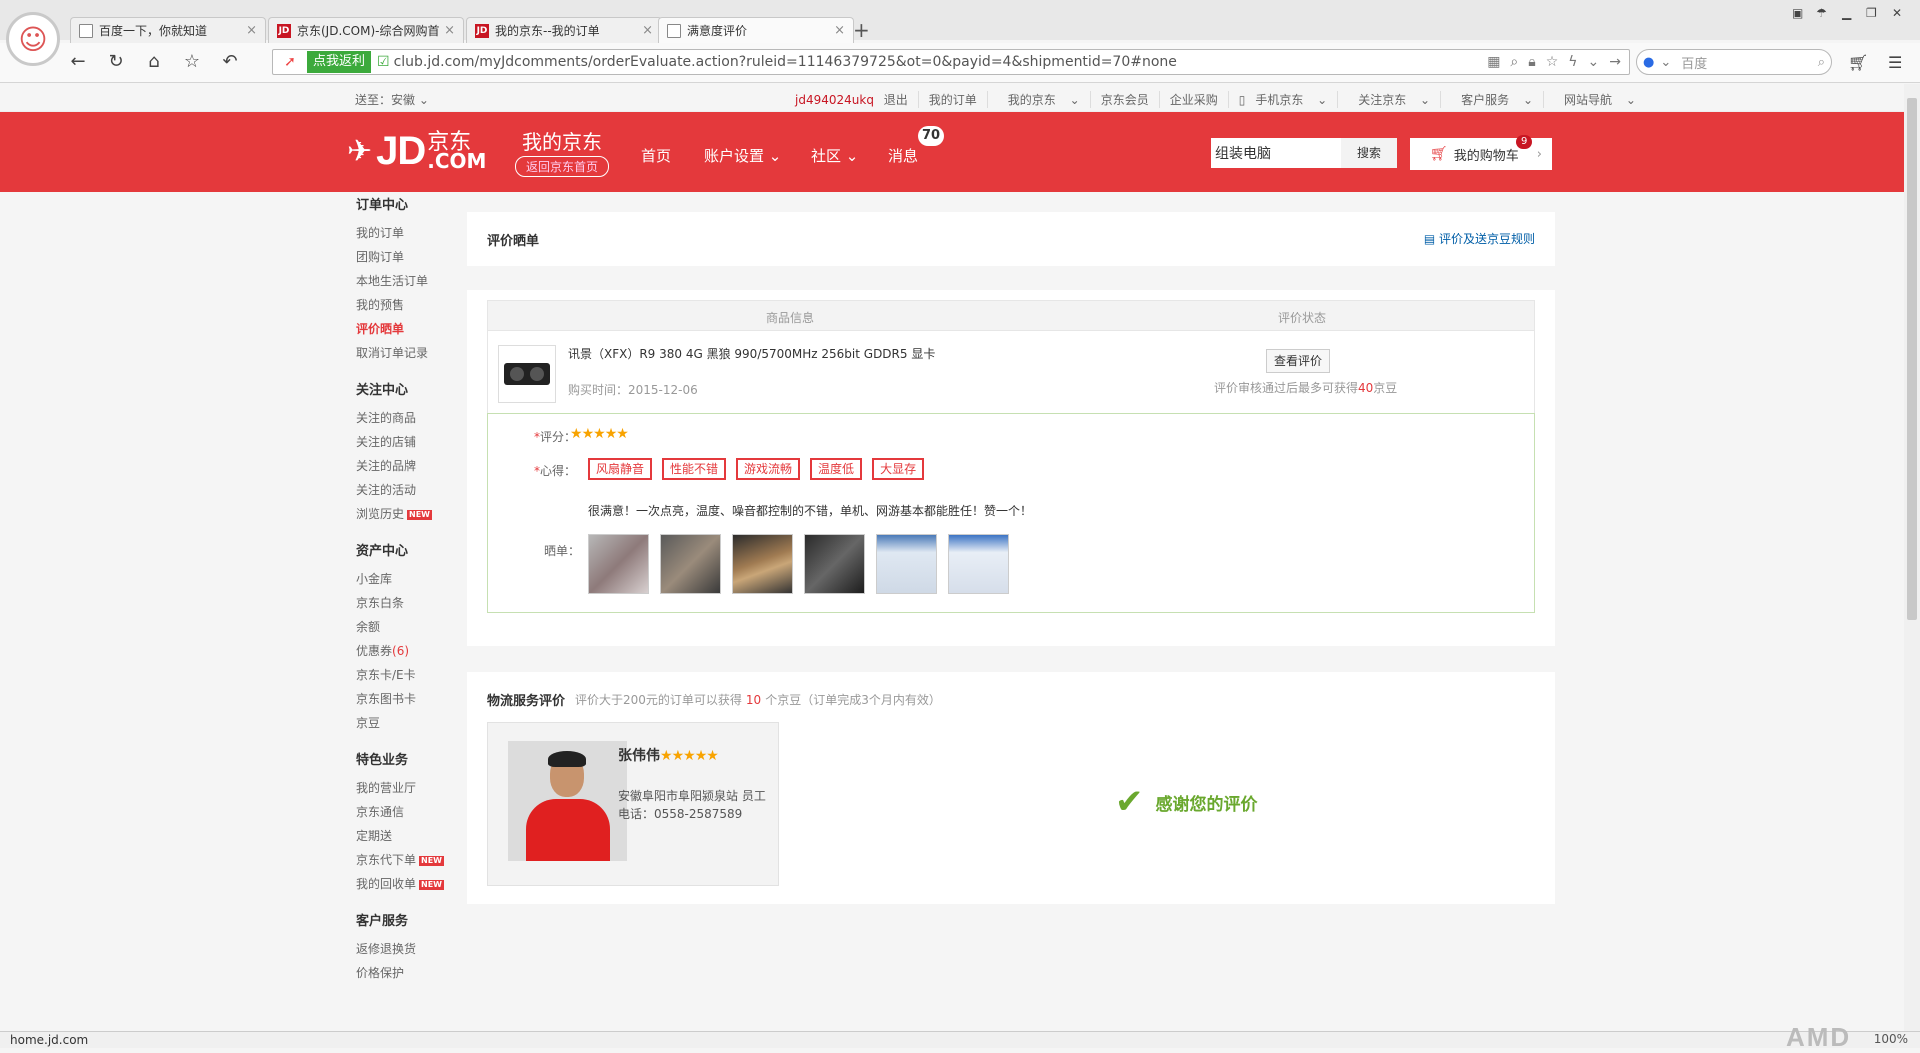 This screenshot has width=1920, height=1053. I want to click on scrollbar-thumb, so click(1912, 359).